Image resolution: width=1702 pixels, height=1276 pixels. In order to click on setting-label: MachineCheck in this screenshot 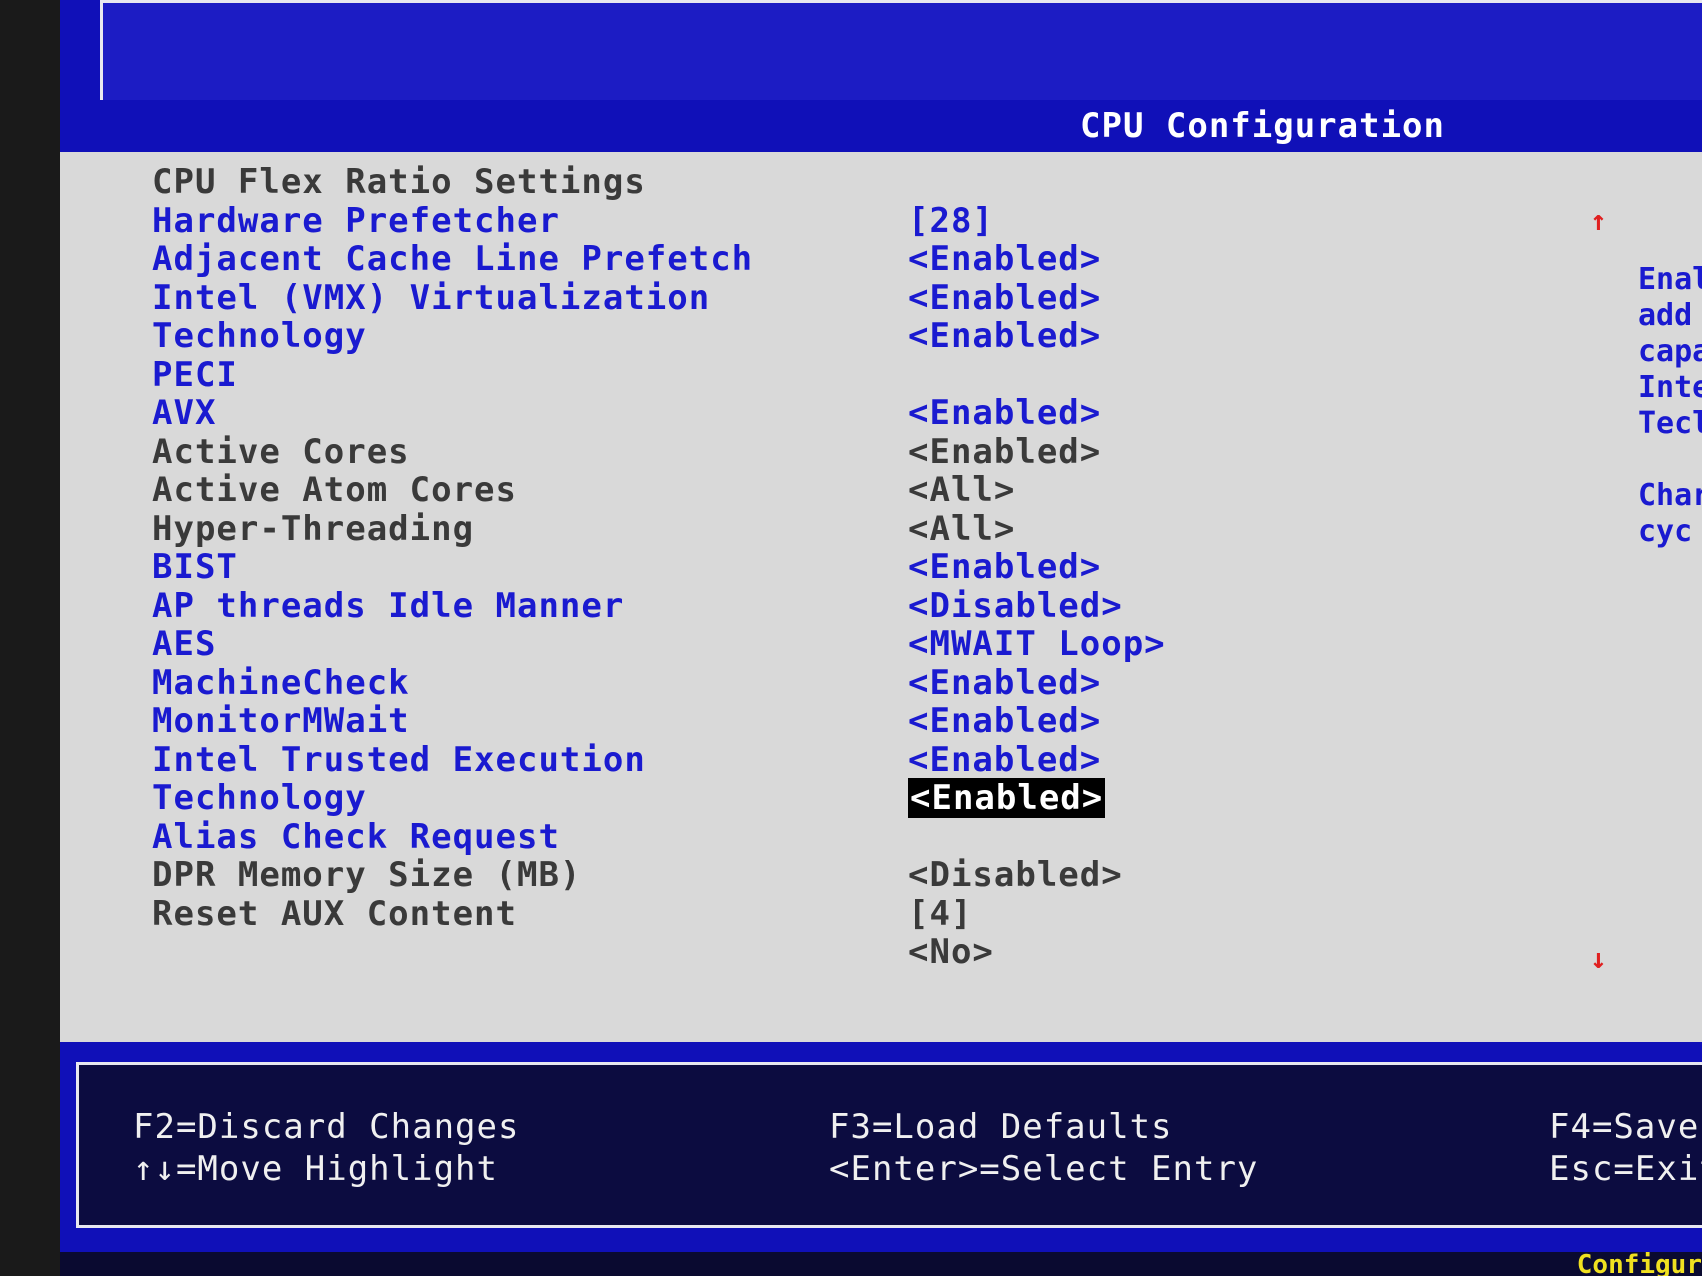, I will do `click(281, 682)`.